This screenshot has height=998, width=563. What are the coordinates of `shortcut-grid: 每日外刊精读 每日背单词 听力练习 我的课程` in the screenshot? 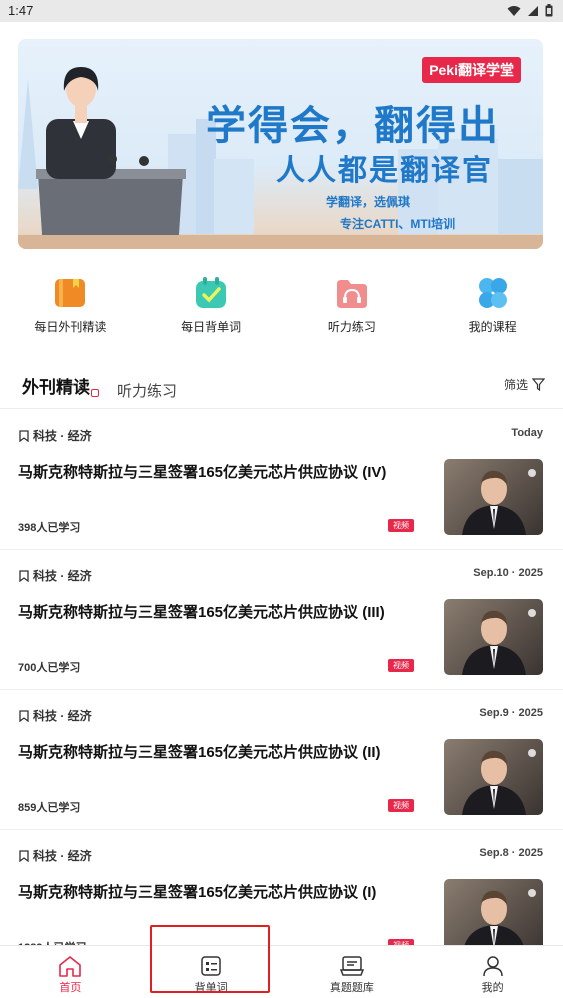 It's located at (281, 305).